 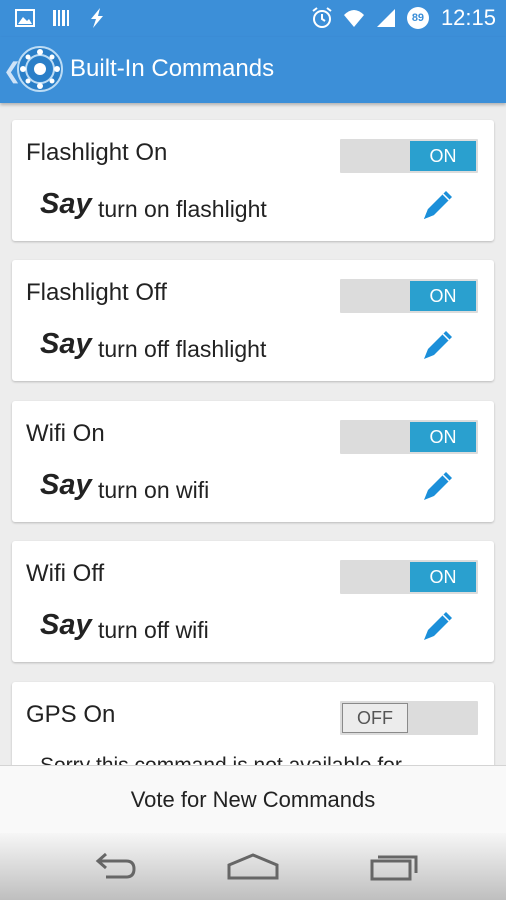 I want to click on command-phrase: turn off flashlight, so click(x=182, y=349).